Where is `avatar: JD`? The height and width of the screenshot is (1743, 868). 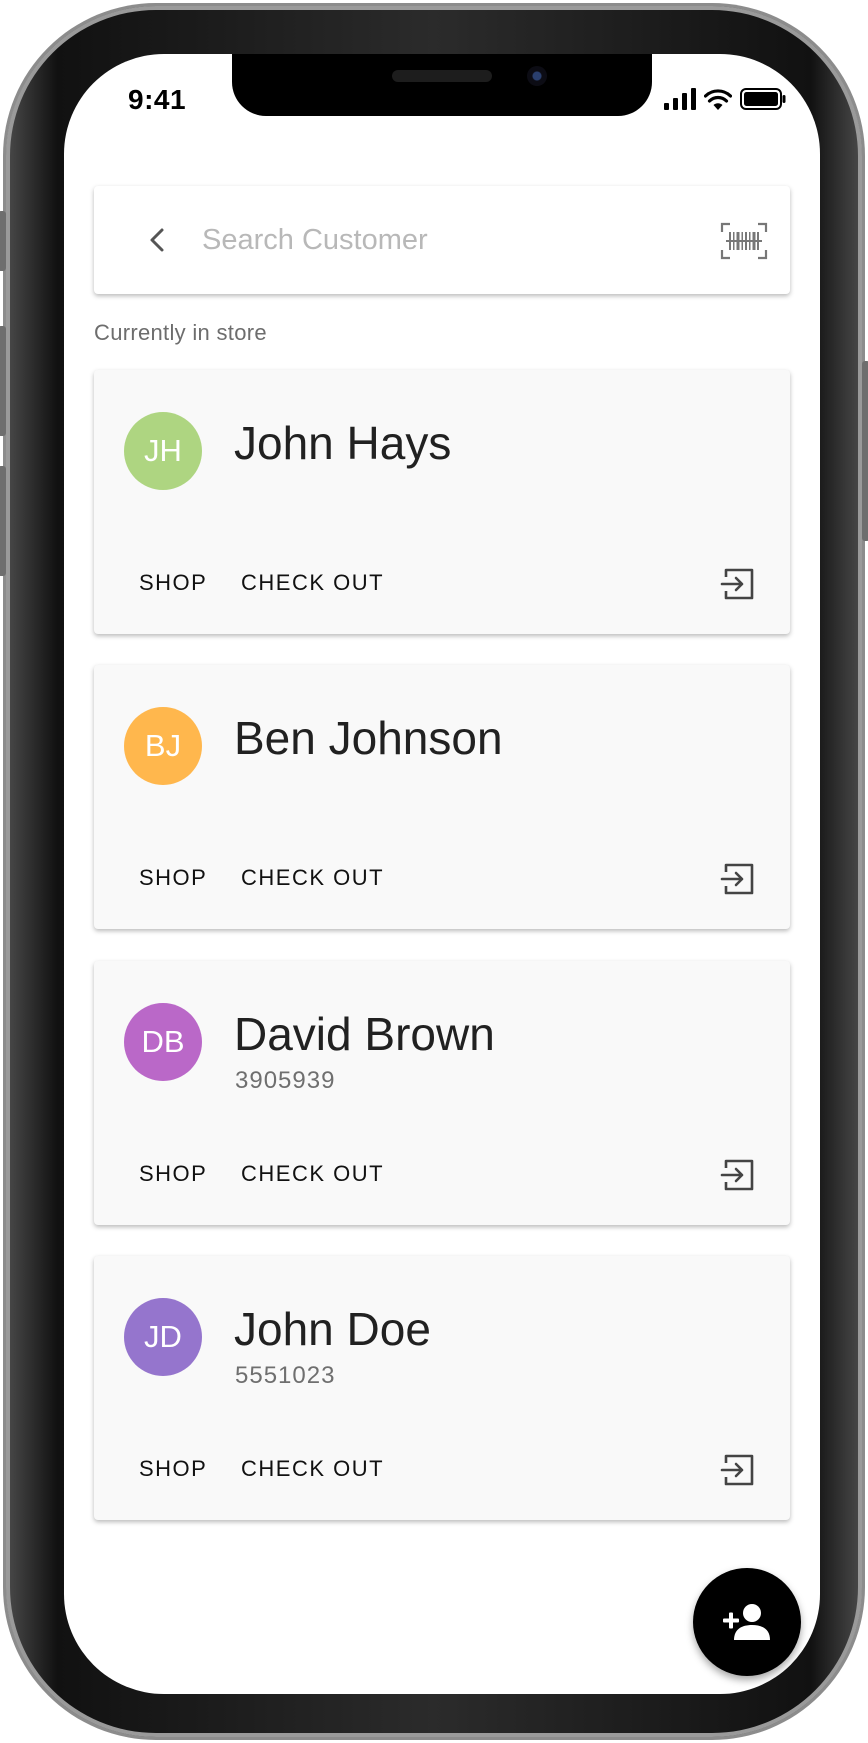 avatar: JD is located at coordinates (163, 1337).